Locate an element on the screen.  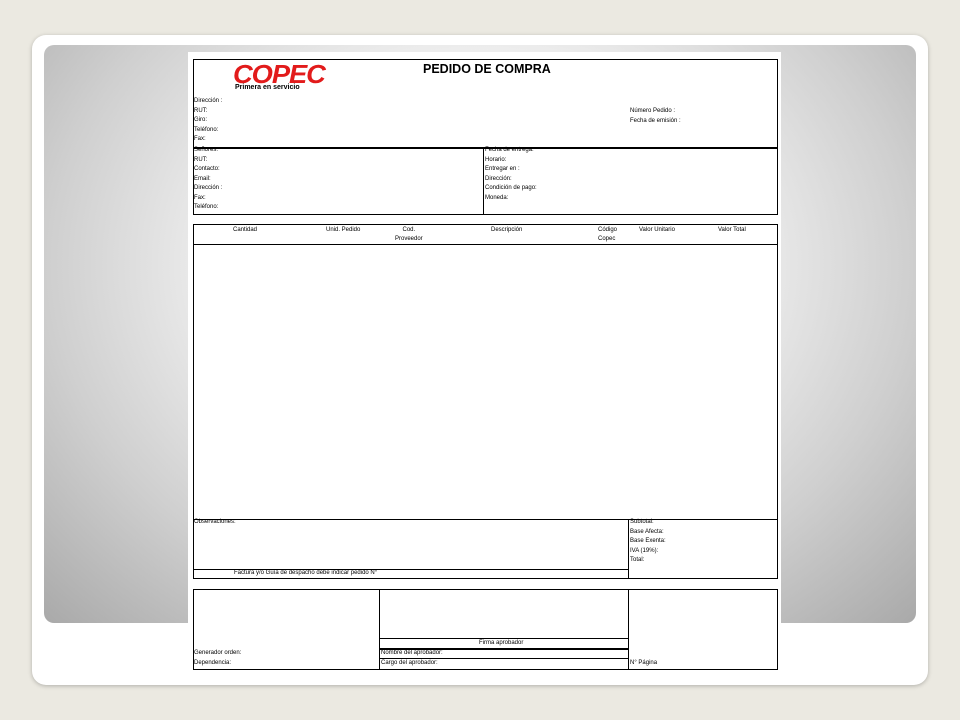
supplier-divider is located at coordinates (483, 181).